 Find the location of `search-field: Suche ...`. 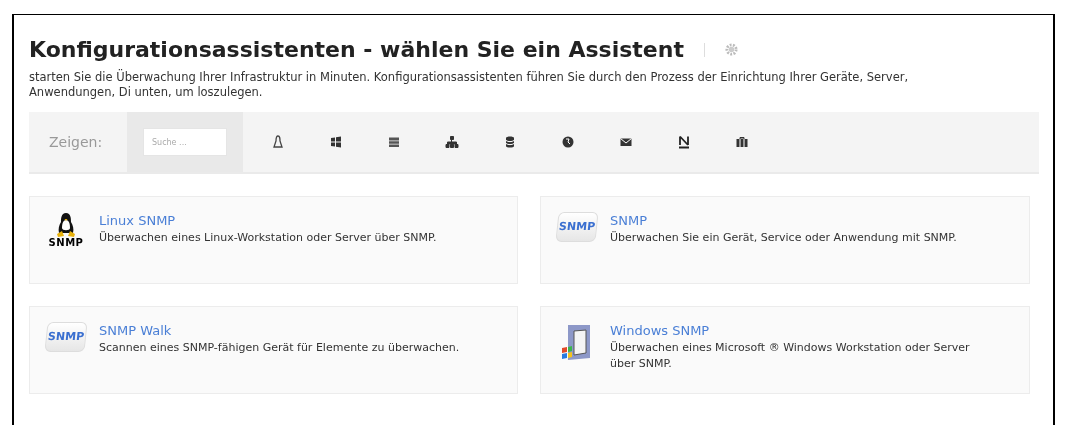

search-field: Suche ... is located at coordinates (185, 142).